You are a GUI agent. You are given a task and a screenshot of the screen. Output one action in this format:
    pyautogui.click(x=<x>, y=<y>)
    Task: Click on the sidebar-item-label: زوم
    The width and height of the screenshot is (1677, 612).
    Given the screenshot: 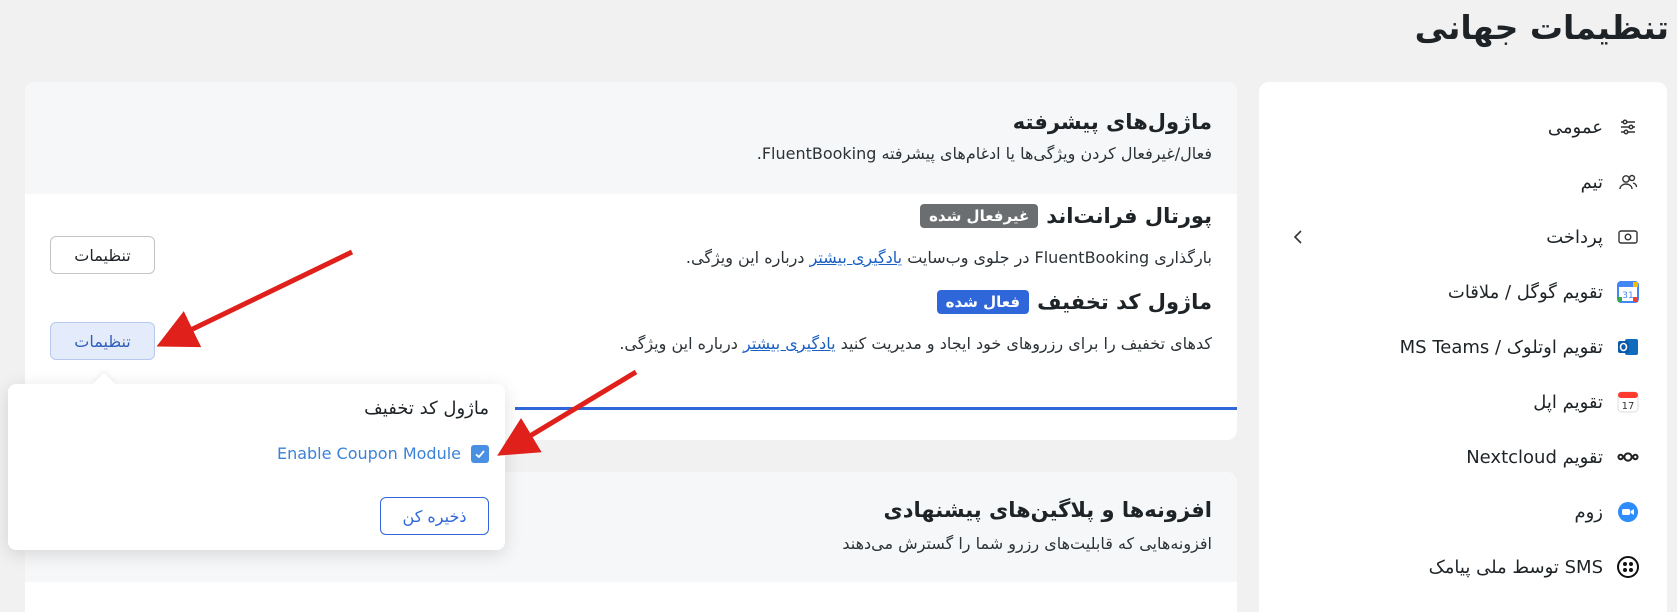 What is the action you would take?
    pyautogui.click(x=1588, y=512)
    